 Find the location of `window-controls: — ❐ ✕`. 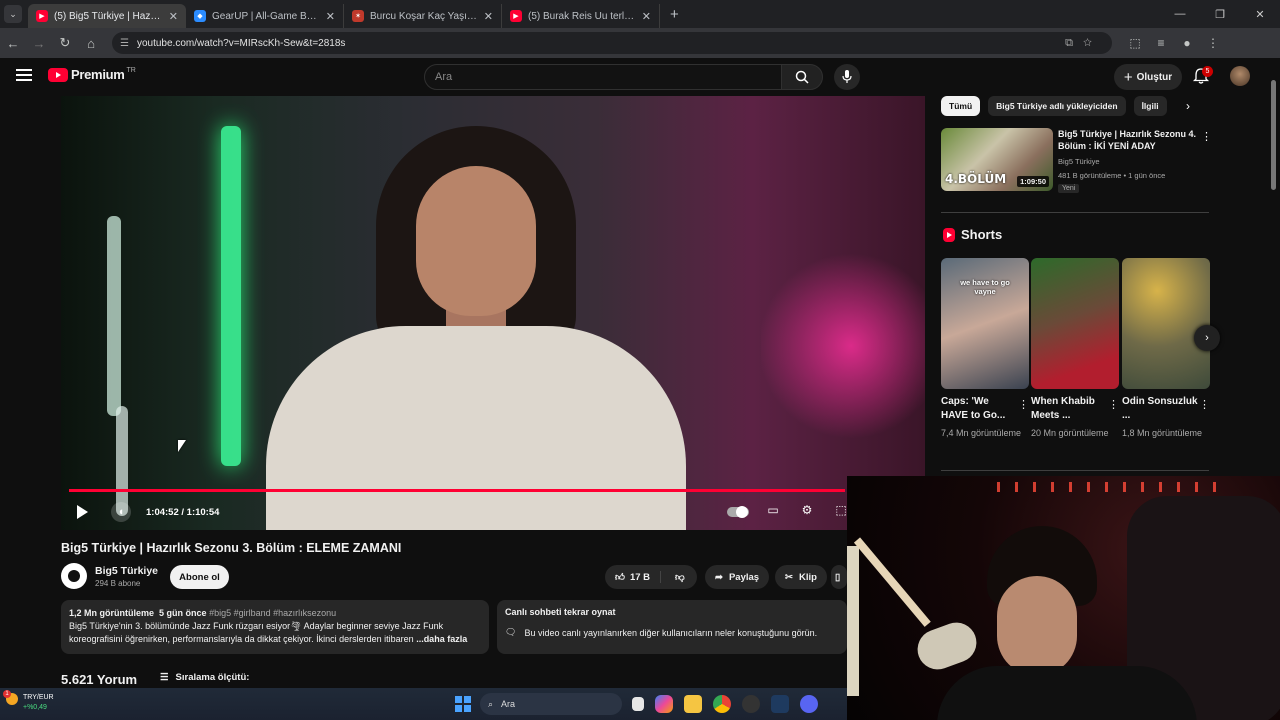

window-controls: — ❐ ✕ is located at coordinates (1220, 14).